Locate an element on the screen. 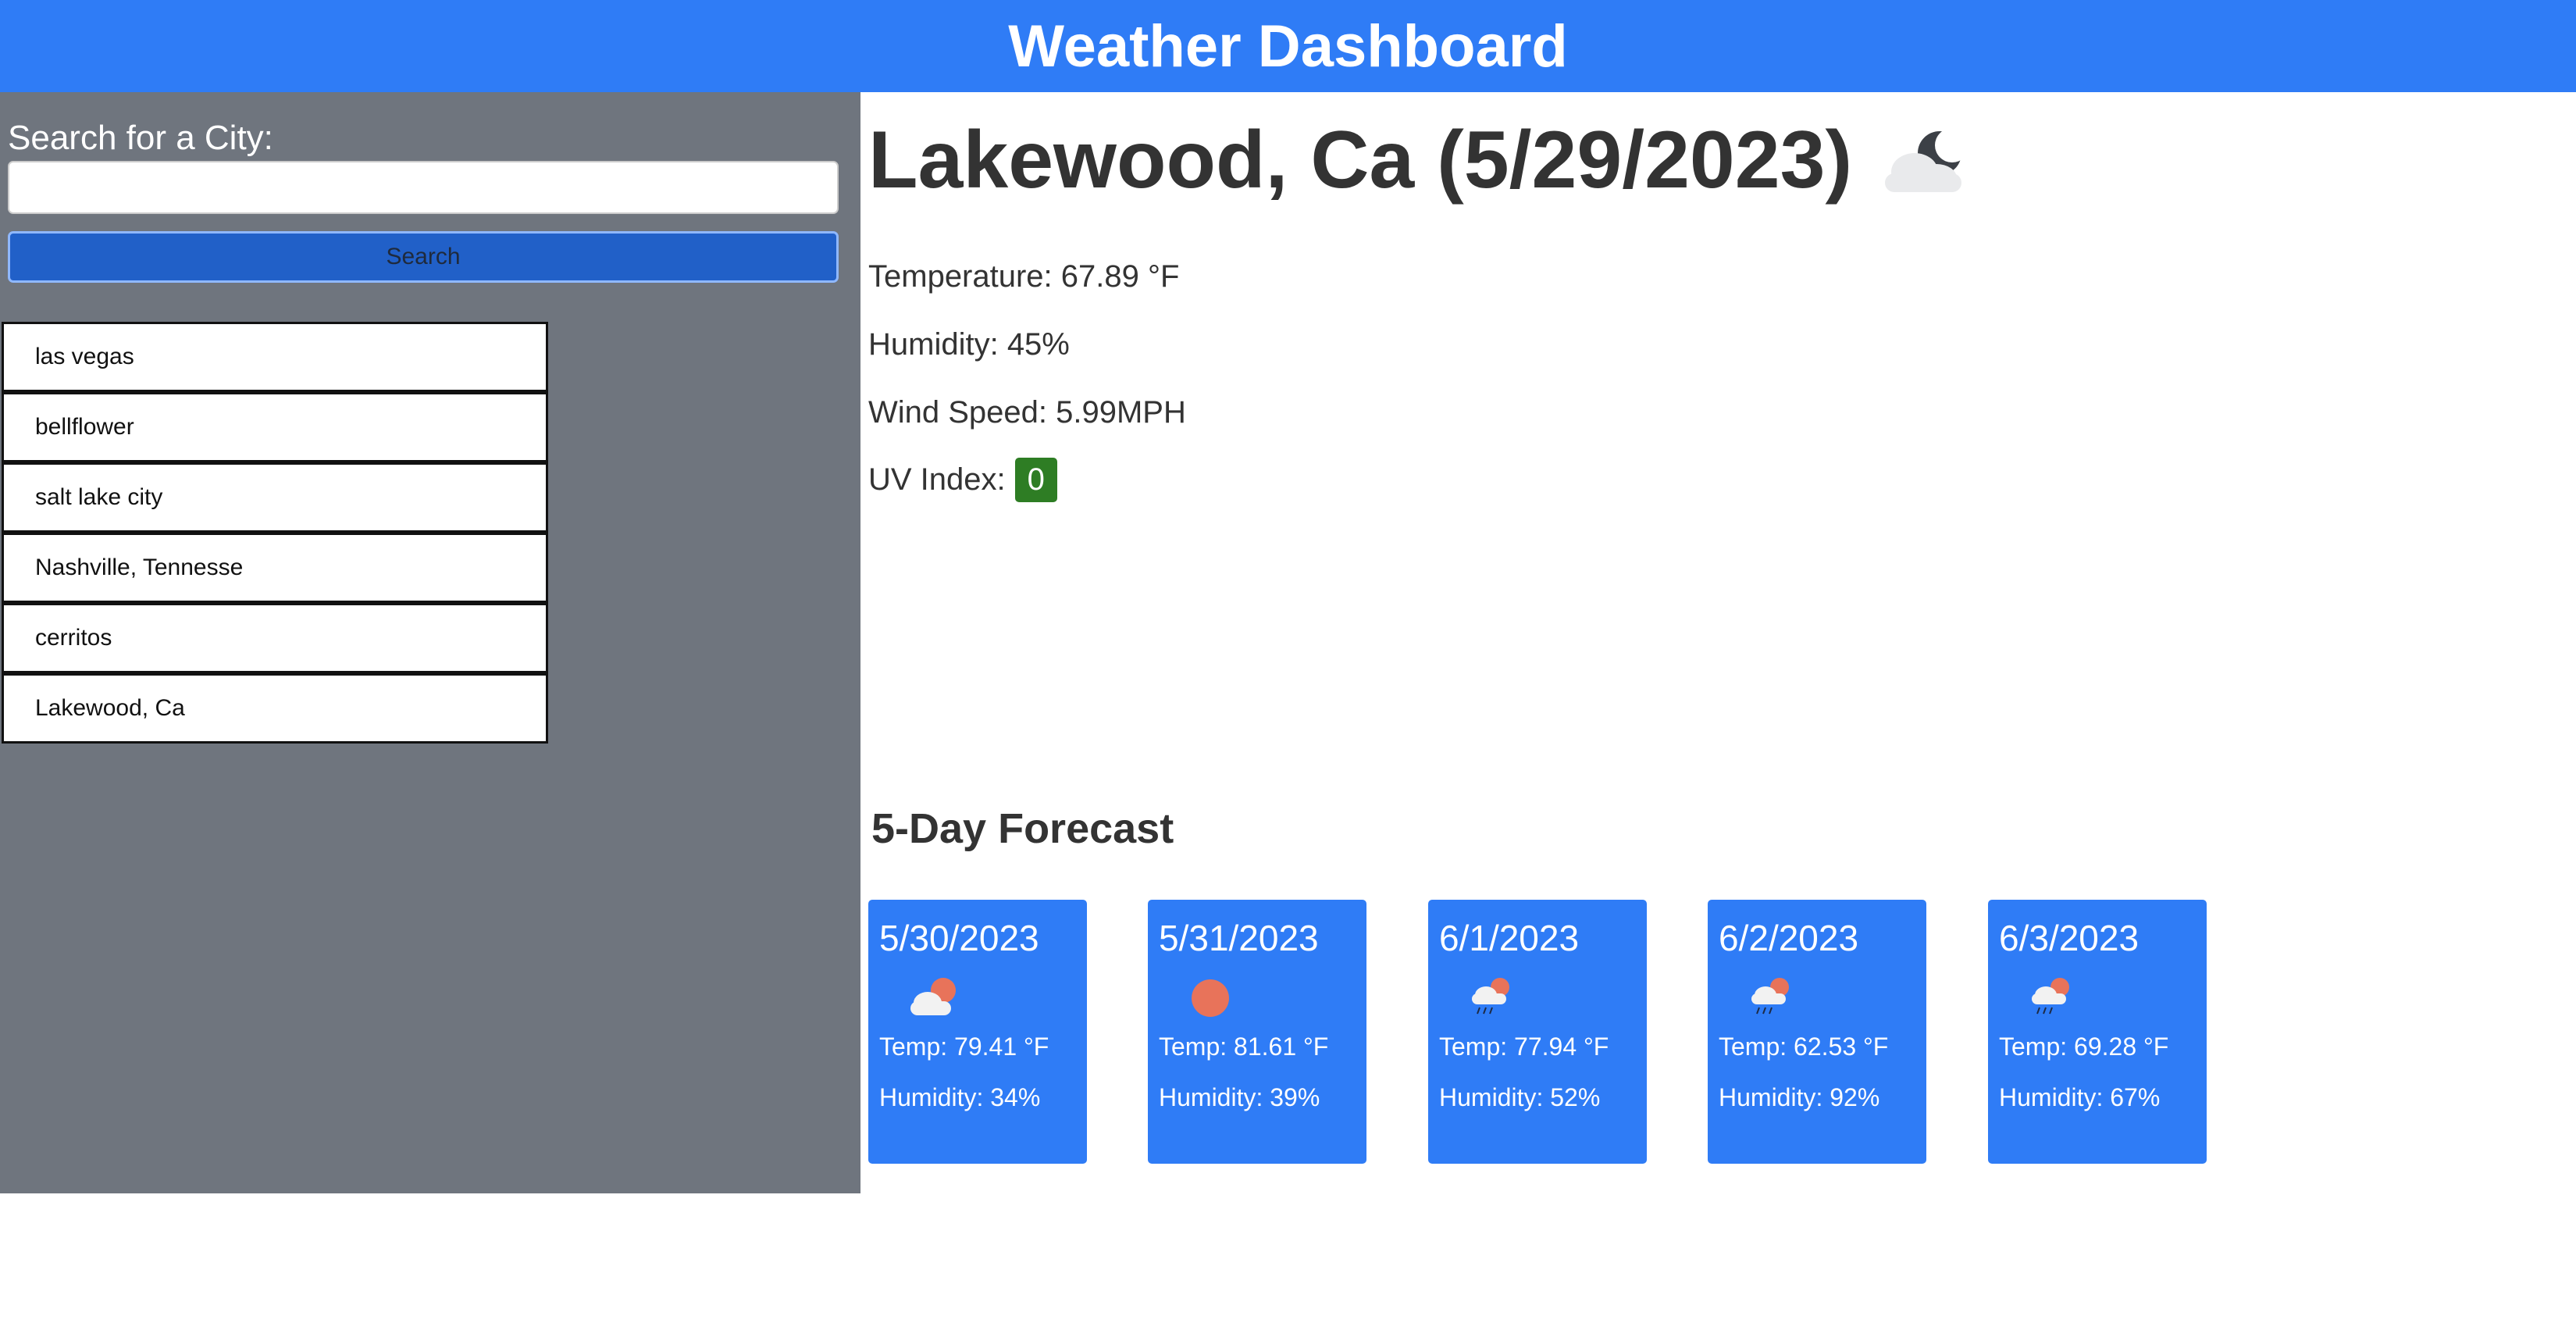  current-wind-speed: Wind Speed: 5.99MPH is located at coordinates (1027, 413).